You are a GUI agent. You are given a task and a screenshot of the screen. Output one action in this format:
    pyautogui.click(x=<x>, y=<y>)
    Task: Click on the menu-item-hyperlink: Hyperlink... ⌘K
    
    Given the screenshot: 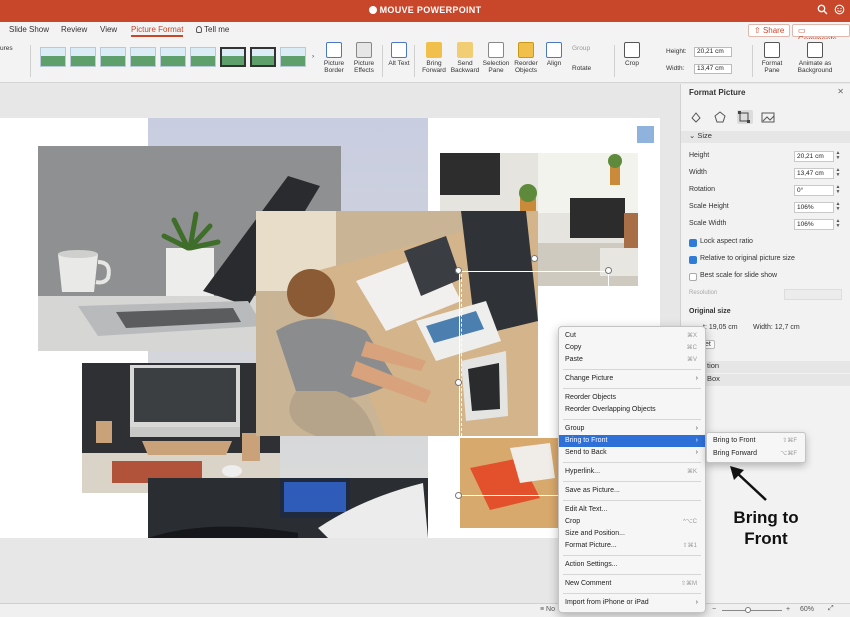 What is the action you would take?
    pyautogui.click(x=632, y=472)
    